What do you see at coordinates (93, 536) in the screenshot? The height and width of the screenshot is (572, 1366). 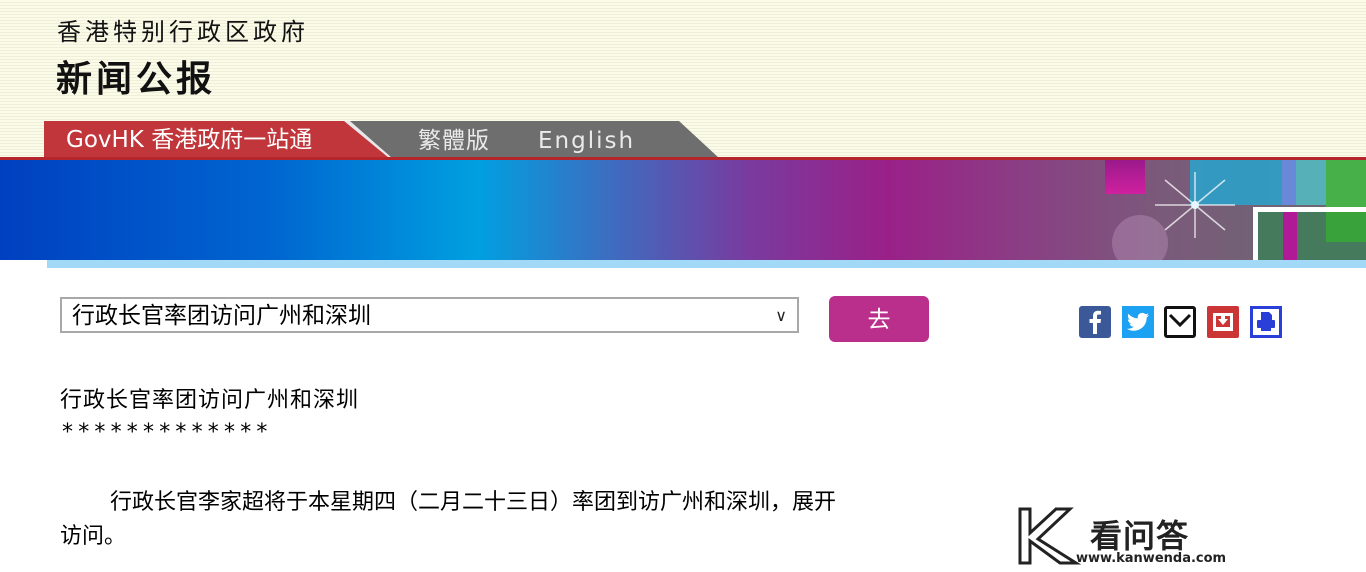 I see `paragraph-continuation: 访问。` at bounding box center [93, 536].